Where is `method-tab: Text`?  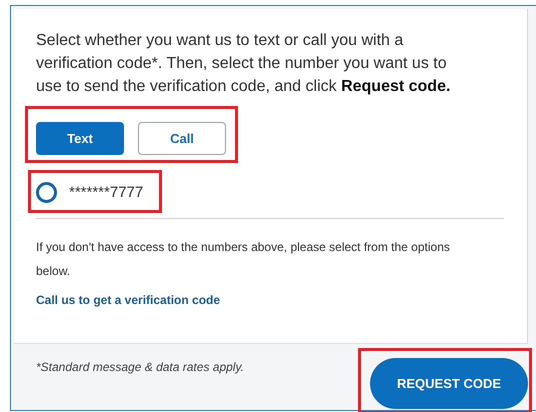
method-tab: Text is located at coordinates (80, 138).